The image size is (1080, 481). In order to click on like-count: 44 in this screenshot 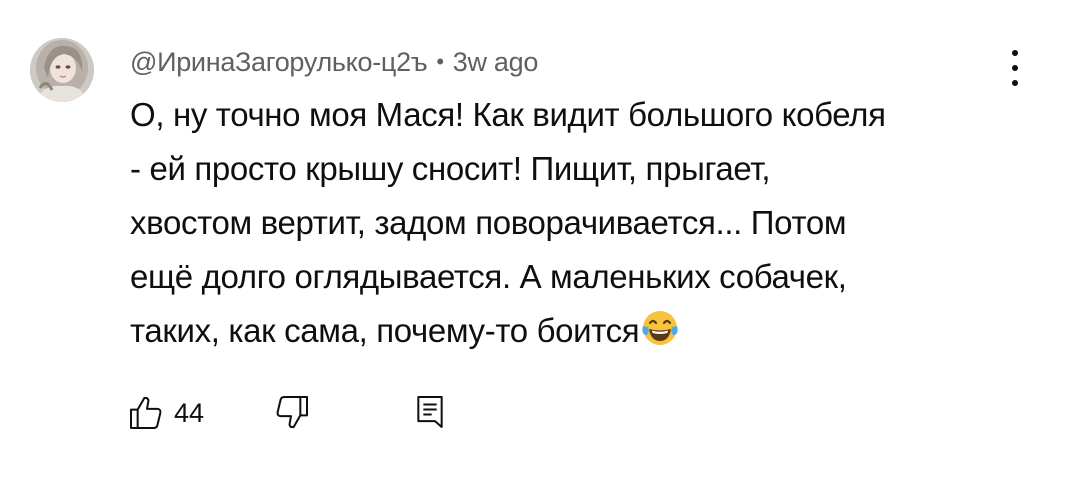, I will do `click(189, 412)`.